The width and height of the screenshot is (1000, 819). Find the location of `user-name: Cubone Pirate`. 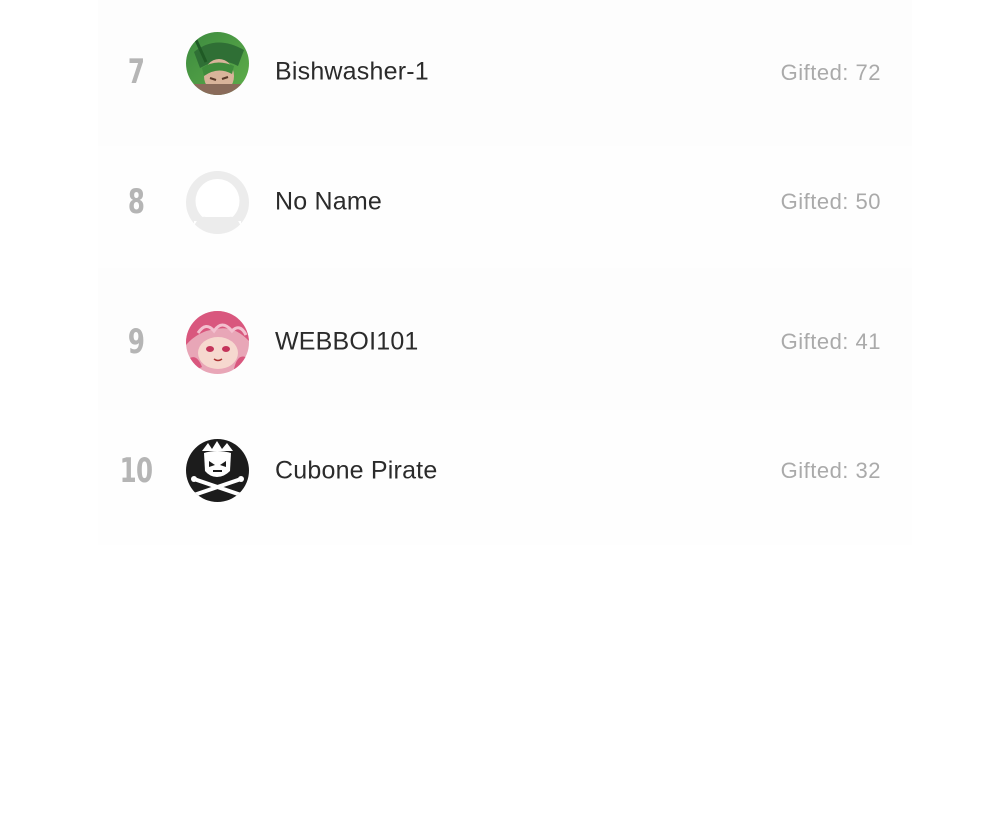

user-name: Cubone Pirate is located at coordinates (356, 470).